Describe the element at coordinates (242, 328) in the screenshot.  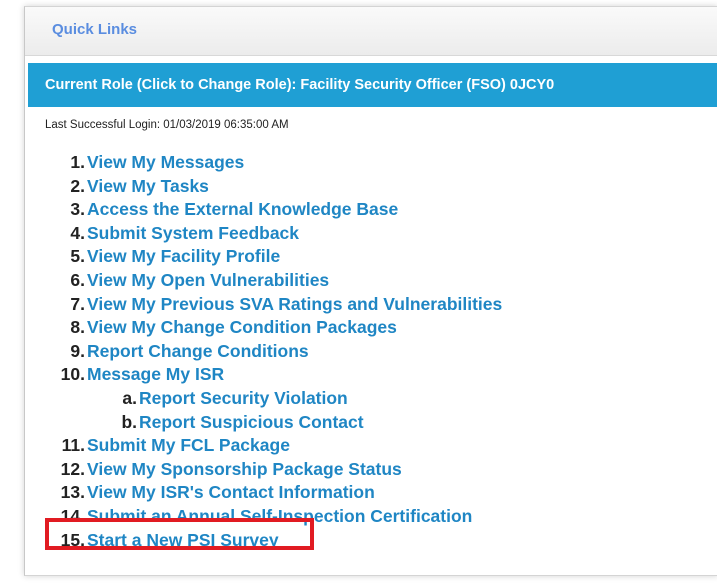
I see `change-condition-packages-link: View My Change Condition Packages` at that location.